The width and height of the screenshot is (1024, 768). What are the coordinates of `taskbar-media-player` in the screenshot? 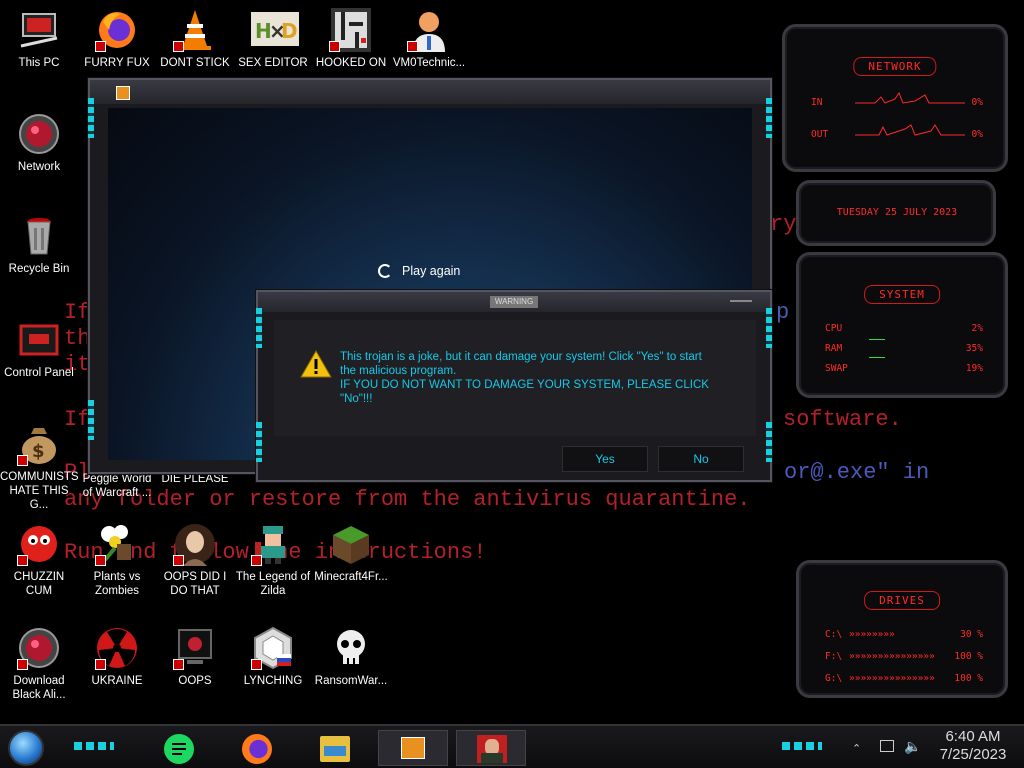 It's located at (413, 748).